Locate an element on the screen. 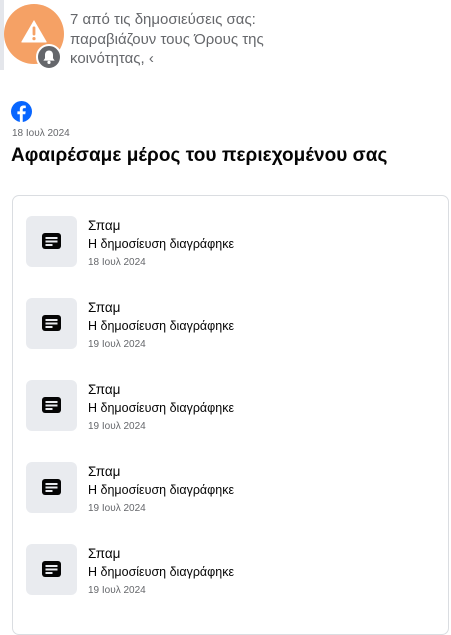  bell-badge is located at coordinates (49, 57).